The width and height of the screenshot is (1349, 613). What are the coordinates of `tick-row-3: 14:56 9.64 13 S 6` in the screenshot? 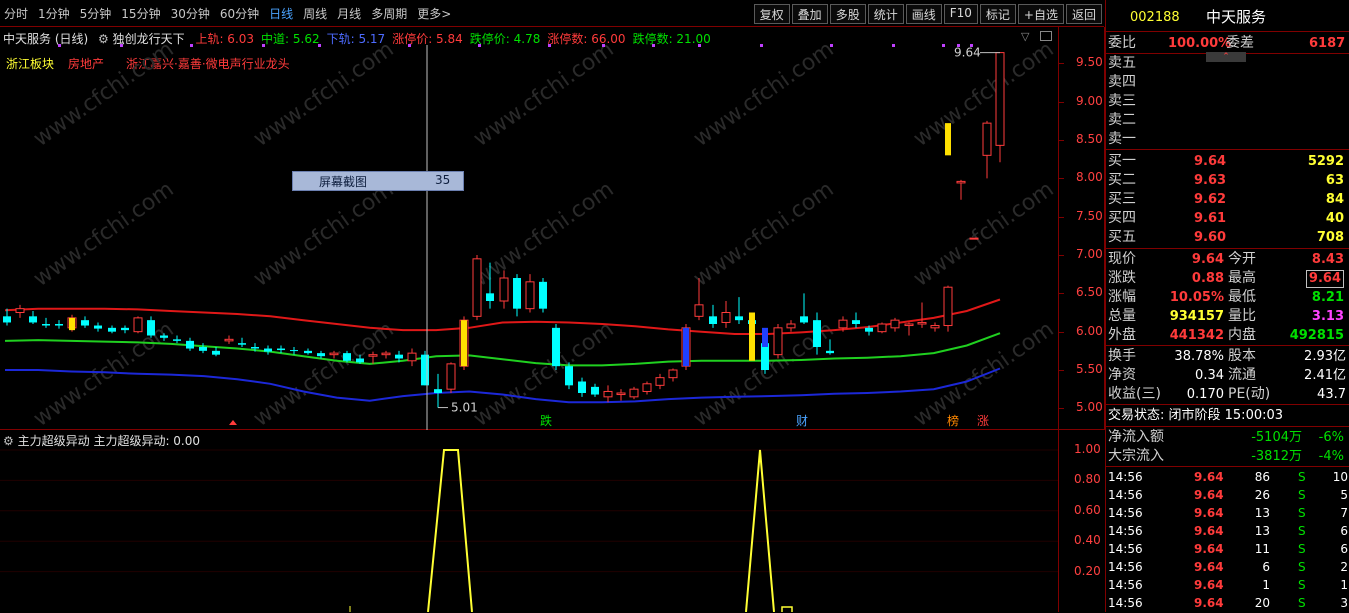 It's located at (1227, 531).